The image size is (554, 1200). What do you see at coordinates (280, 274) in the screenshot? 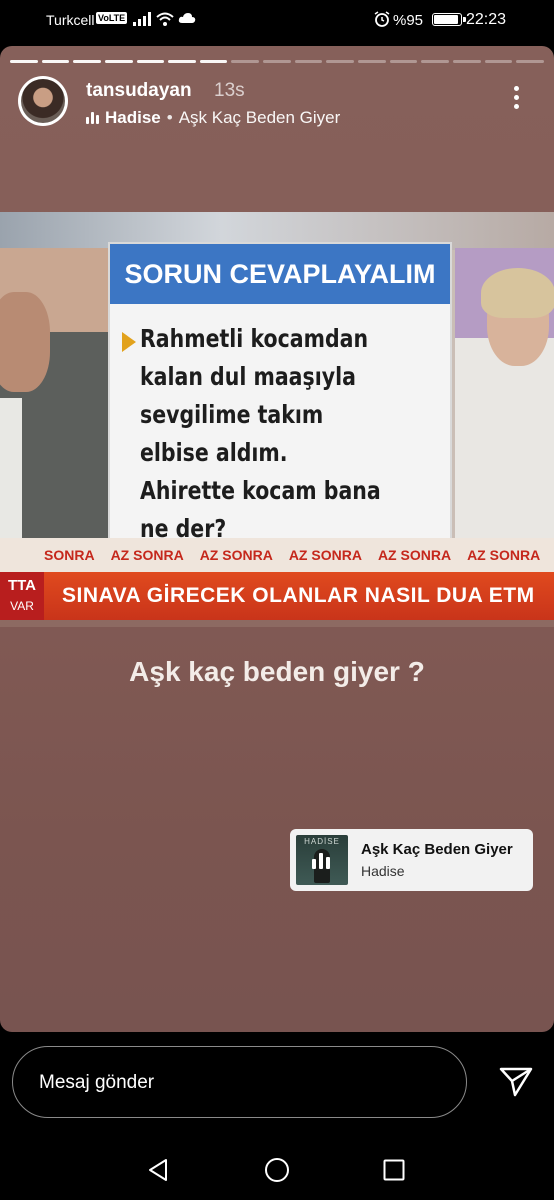
I see `tv-card-title: SORUN CEVAPLAYALIM` at bounding box center [280, 274].